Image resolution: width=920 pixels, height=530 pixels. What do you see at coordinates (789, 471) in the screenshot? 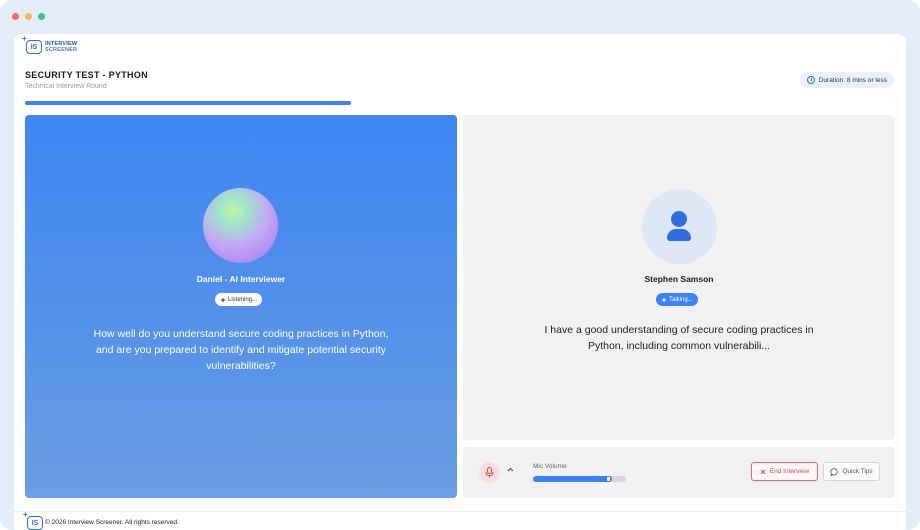
I see `end-interview-label: End Interview` at bounding box center [789, 471].